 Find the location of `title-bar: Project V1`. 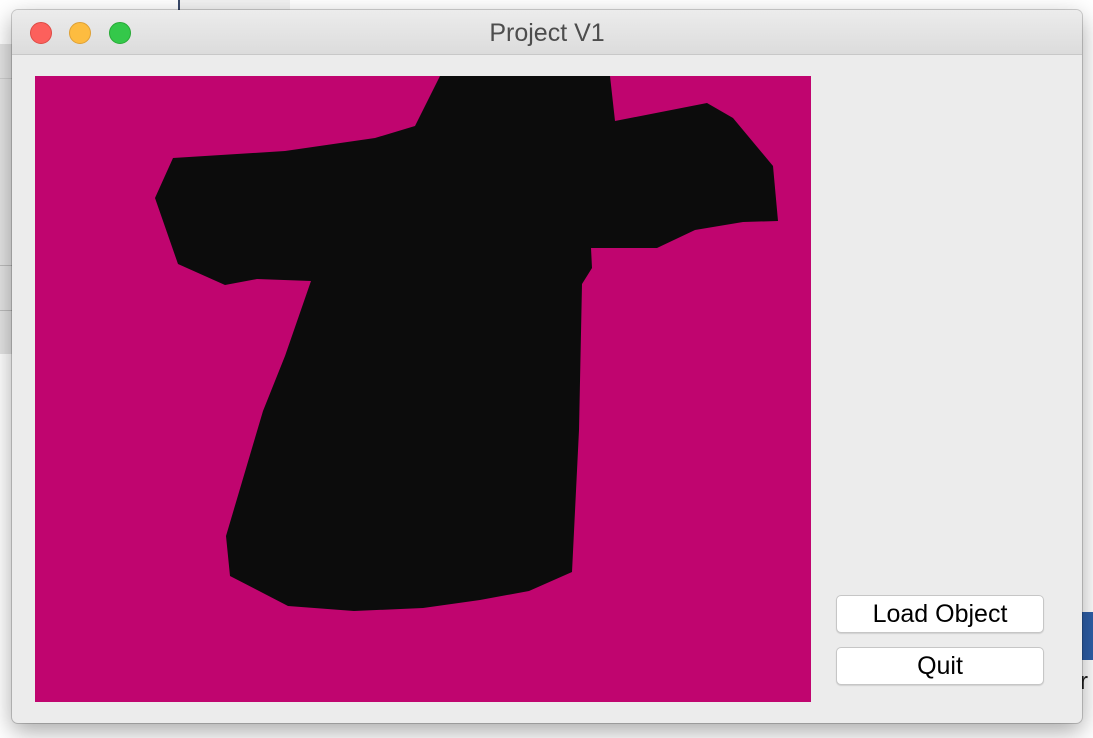

title-bar: Project V1 is located at coordinates (547, 32).